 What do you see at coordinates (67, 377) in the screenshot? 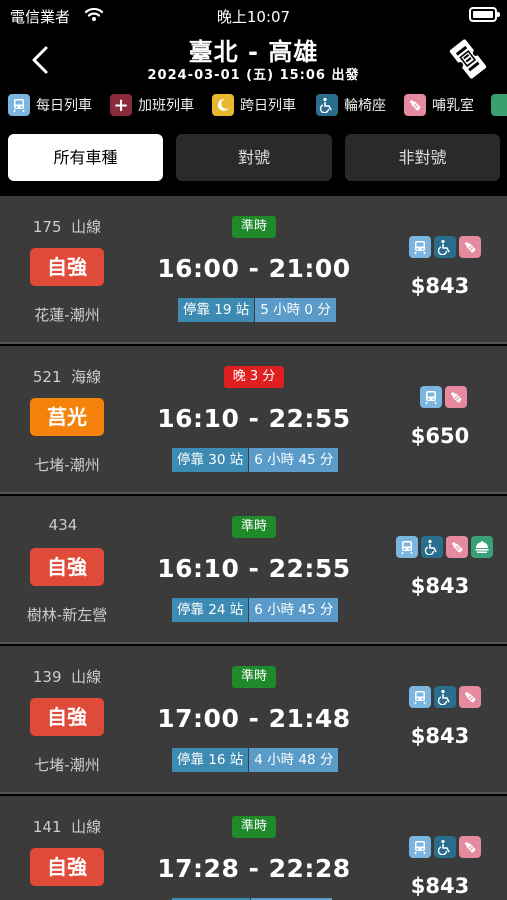
I see `train-number: 521 海線` at bounding box center [67, 377].